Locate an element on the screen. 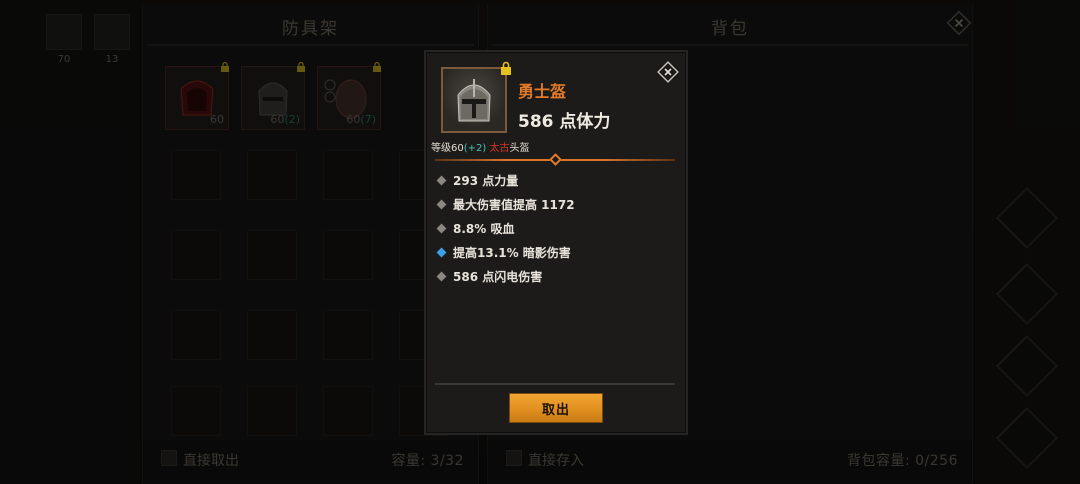  stat-text: 提高13.1% 暗影伤害 is located at coordinates (512, 252).